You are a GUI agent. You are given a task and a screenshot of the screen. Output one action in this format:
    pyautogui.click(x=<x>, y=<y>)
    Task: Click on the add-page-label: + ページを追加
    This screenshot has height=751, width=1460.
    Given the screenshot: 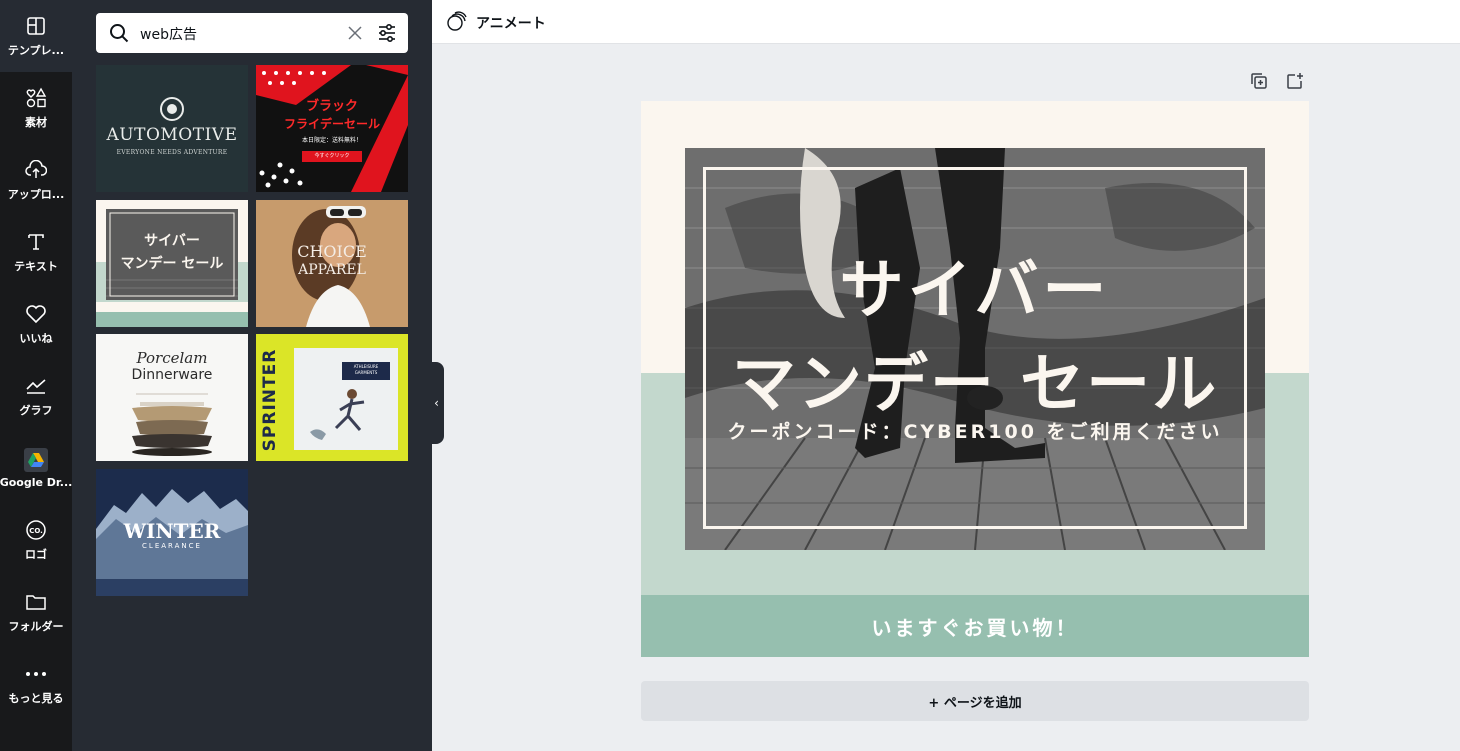 What is the action you would take?
    pyautogui.click(x=975, y=703)
    